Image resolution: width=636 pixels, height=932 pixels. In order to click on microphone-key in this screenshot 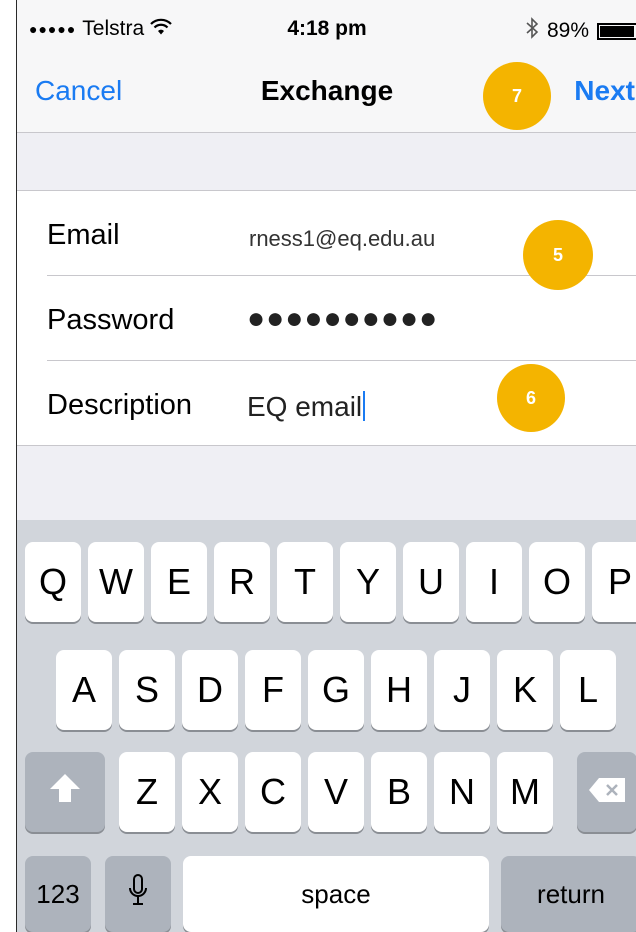, I will do `click(138, 894)`.